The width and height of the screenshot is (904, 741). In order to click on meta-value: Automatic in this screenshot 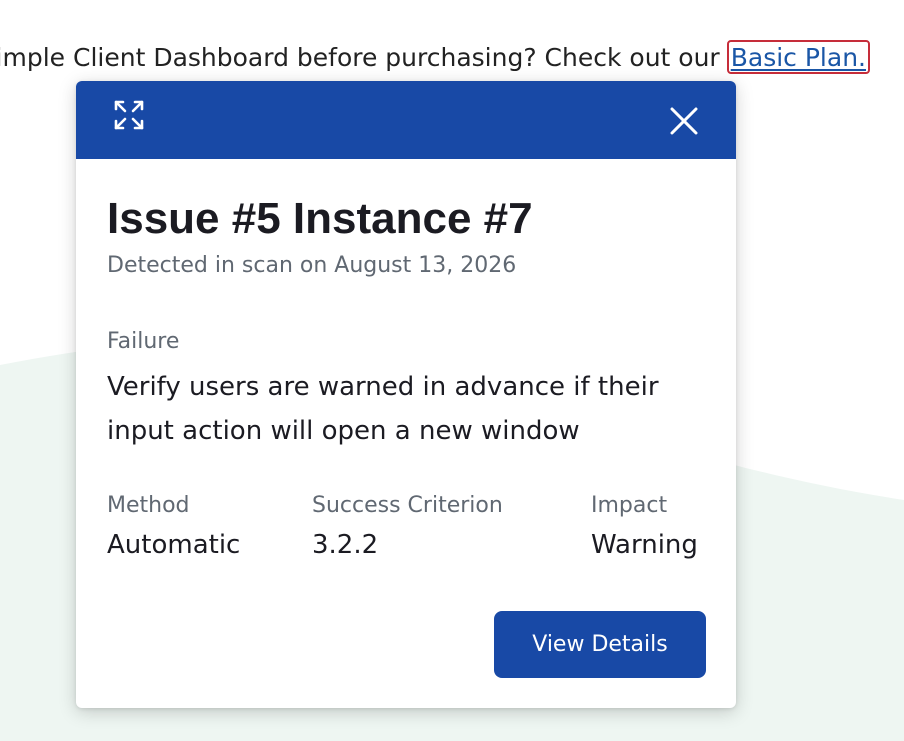, I will do `click(174, 545)`.